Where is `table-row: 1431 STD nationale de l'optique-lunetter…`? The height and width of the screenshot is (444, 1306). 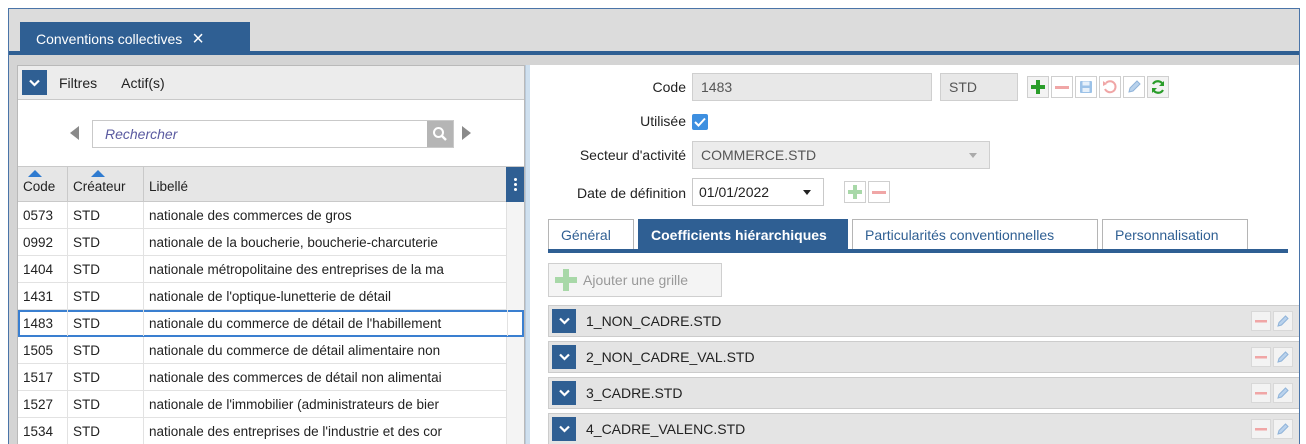
table-row: 1431 STD nationale de l'optique-lunetter… is located at coordinates (271, 296).